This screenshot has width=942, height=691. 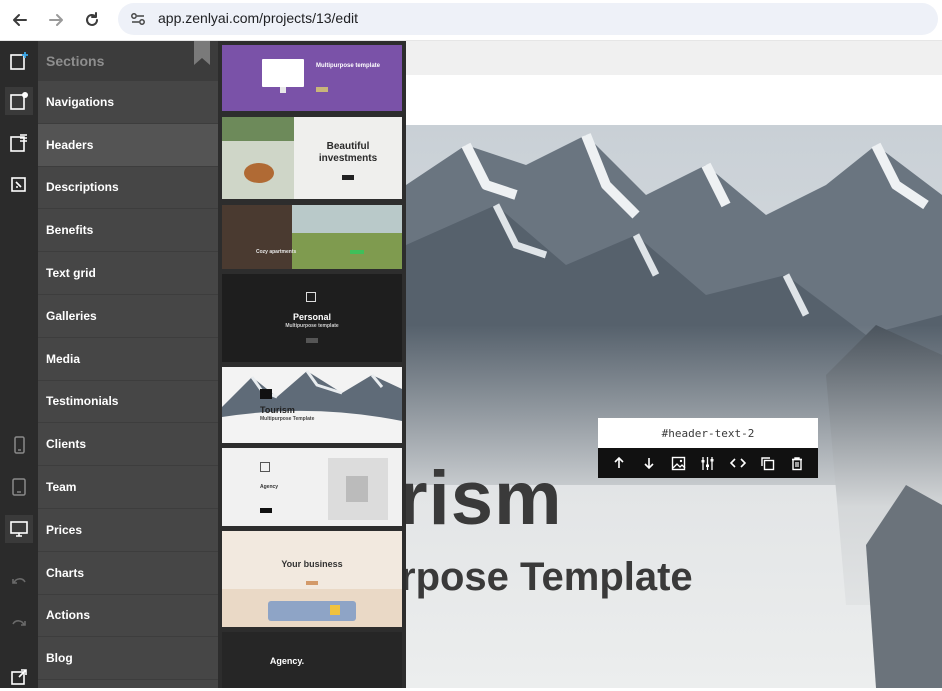 I want to click on element-actions, so click(x=708, y=463).